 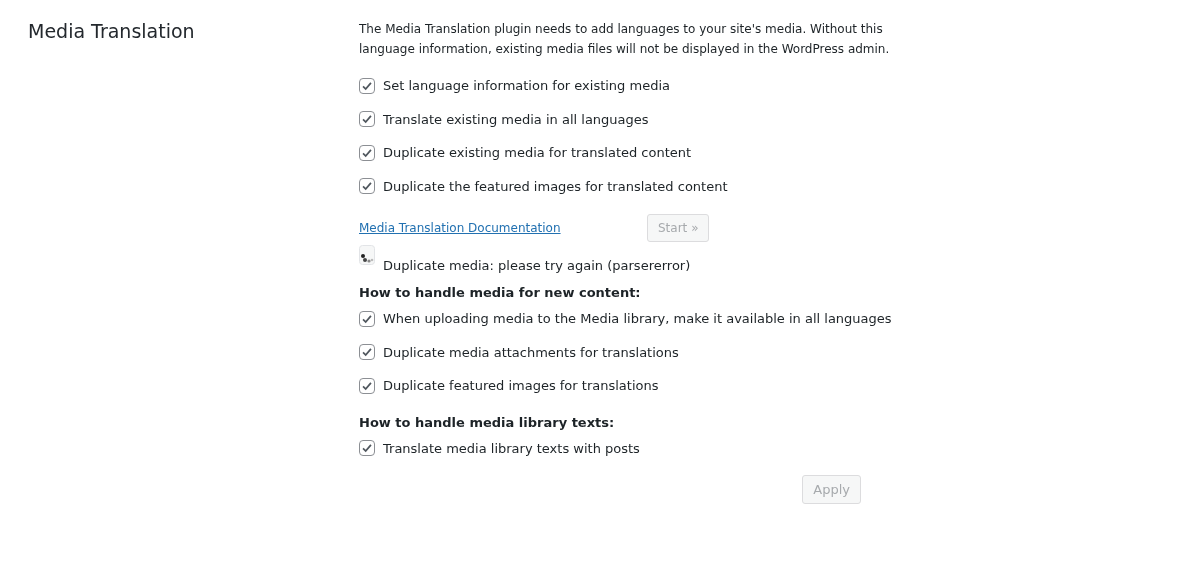 What do you see at coordinates (537, 153) in the screenshot?
I see `checkbox-label: Duplicate existing media for translated content` at bounding box center [537, 153].